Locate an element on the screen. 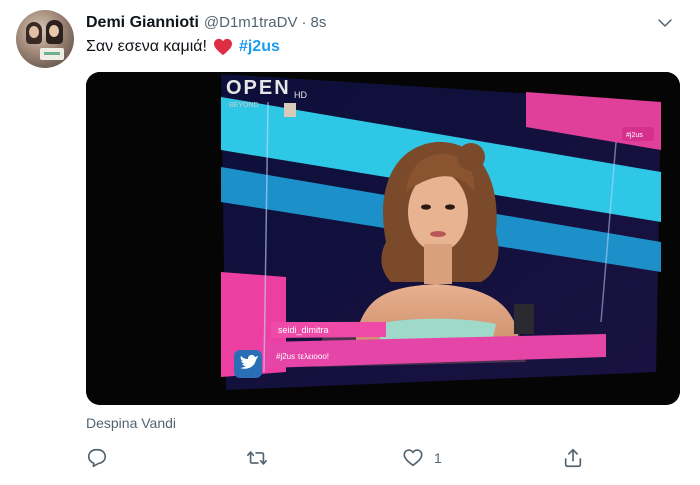 The width and height of the screenshot is (700, 485). channel-logo-text: OPEN is located at coordinates (258, 88).